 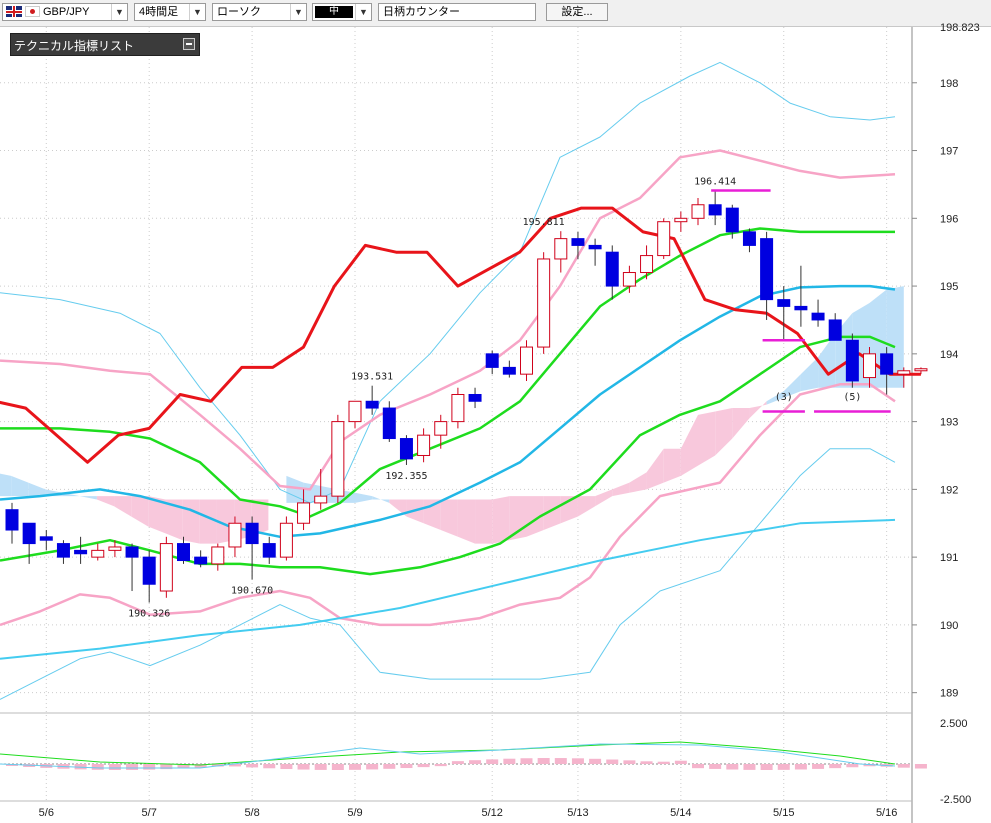 What do you see at coordinates (783, 813) in the screenshot?
I see `date-tick-label: 5/15` at bounding box center [783, 813].